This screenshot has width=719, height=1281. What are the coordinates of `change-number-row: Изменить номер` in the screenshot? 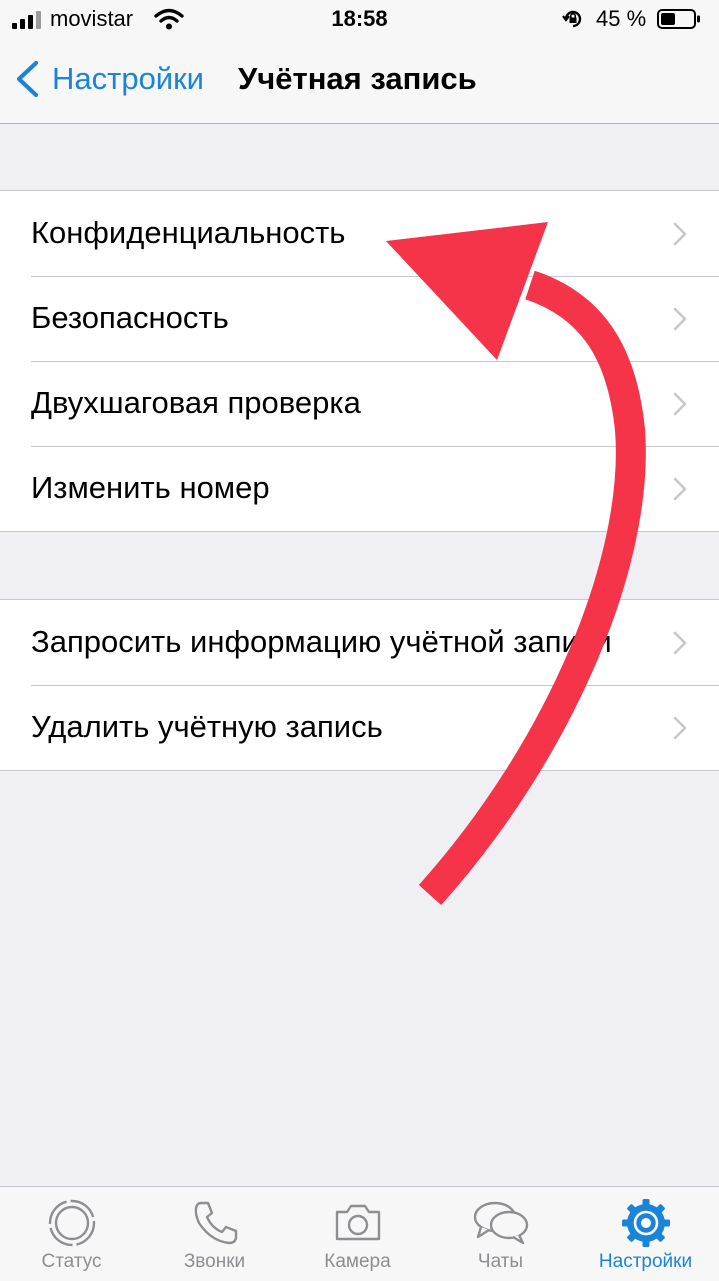 It's located at (359, 488).